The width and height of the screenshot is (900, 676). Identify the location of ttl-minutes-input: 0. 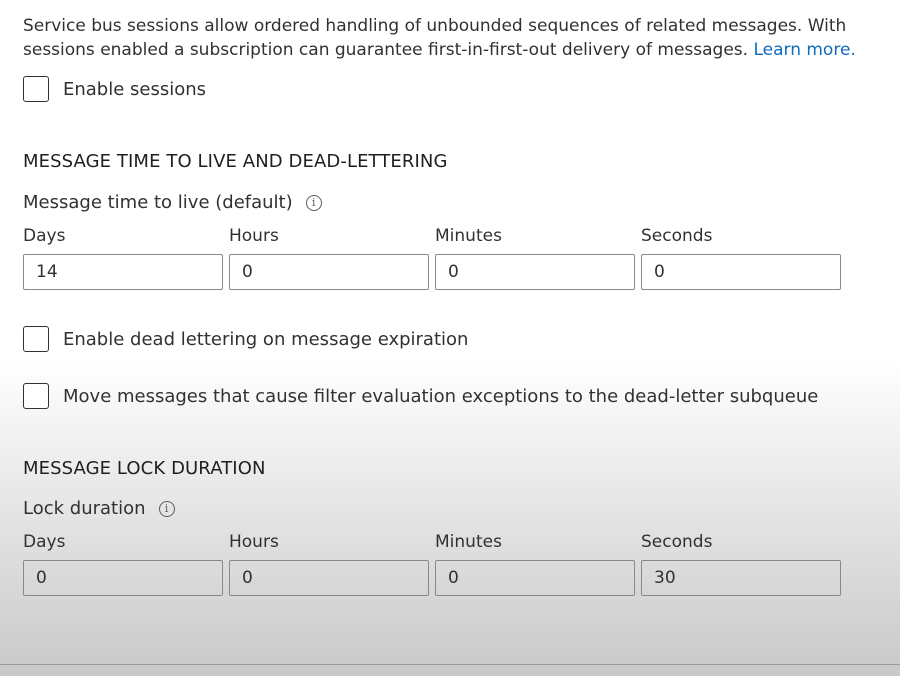
(535, 272).